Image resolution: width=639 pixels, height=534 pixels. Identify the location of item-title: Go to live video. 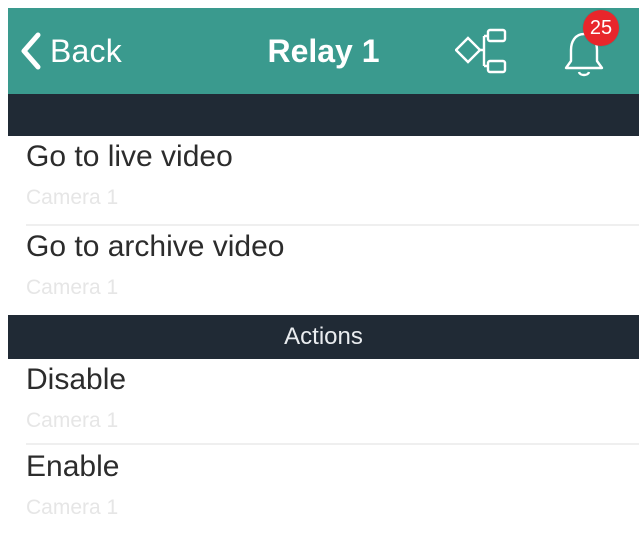
(129, 156).